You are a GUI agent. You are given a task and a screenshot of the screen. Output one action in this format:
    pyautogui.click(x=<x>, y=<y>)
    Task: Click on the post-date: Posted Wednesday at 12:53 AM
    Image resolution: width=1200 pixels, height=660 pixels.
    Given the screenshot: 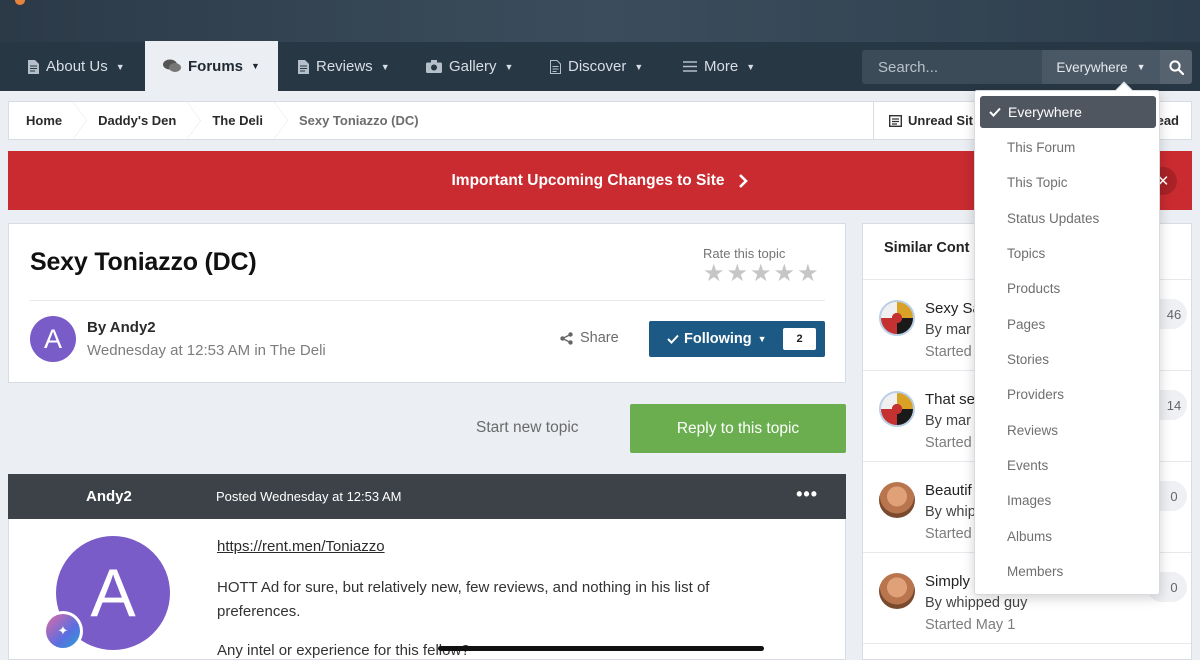 What is the action you would take?
    pyautogui.click(x=309, y=496)
    